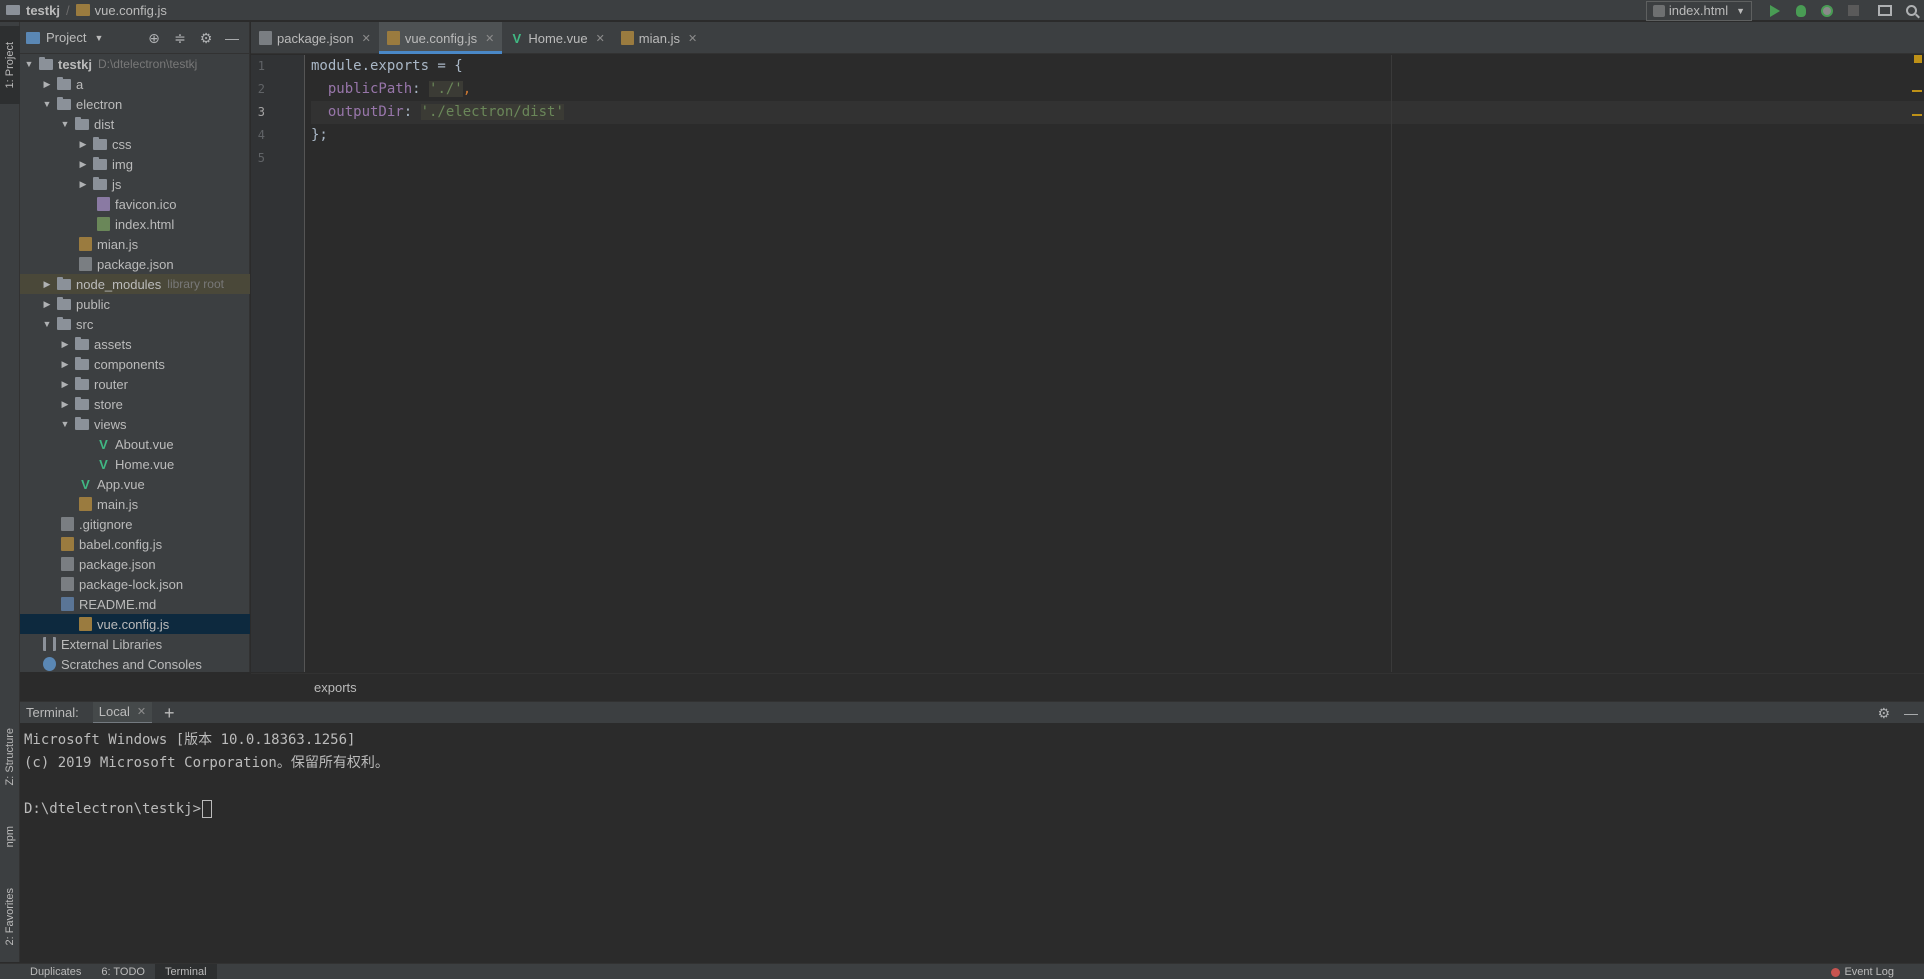  Describe the element at coordinates (110, 424) in the screenshot. I see `tree-item-label: views` at that location.